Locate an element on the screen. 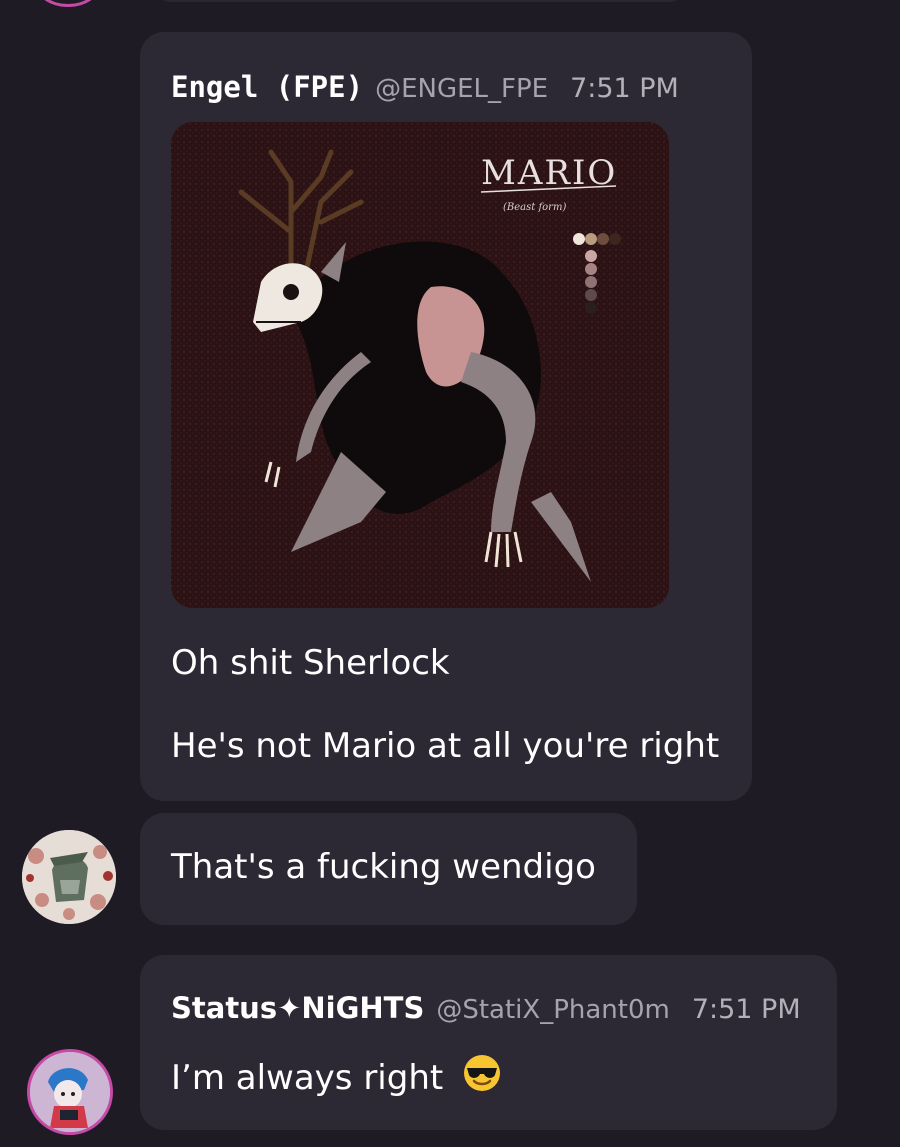  message-bubble: That's a fucking wendigo is located at coordinates (388, 869).